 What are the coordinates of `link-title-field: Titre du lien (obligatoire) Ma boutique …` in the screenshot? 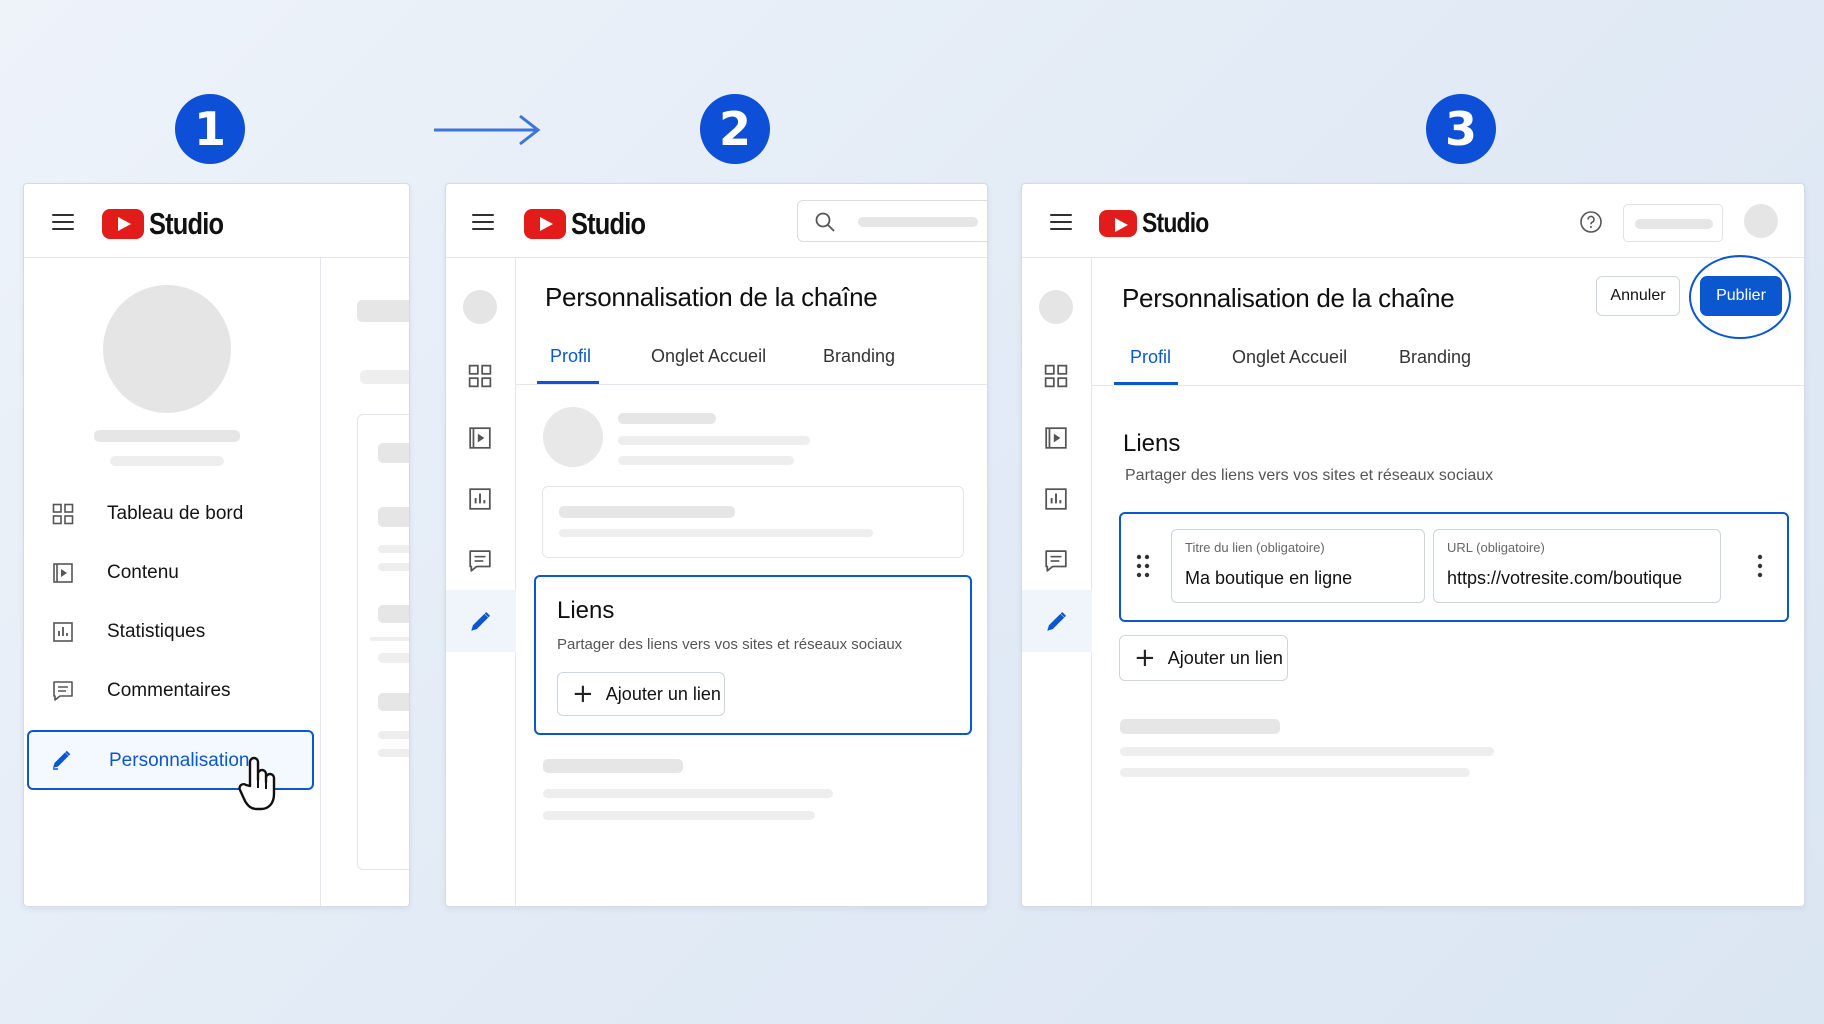 It's located at (1298, 566).